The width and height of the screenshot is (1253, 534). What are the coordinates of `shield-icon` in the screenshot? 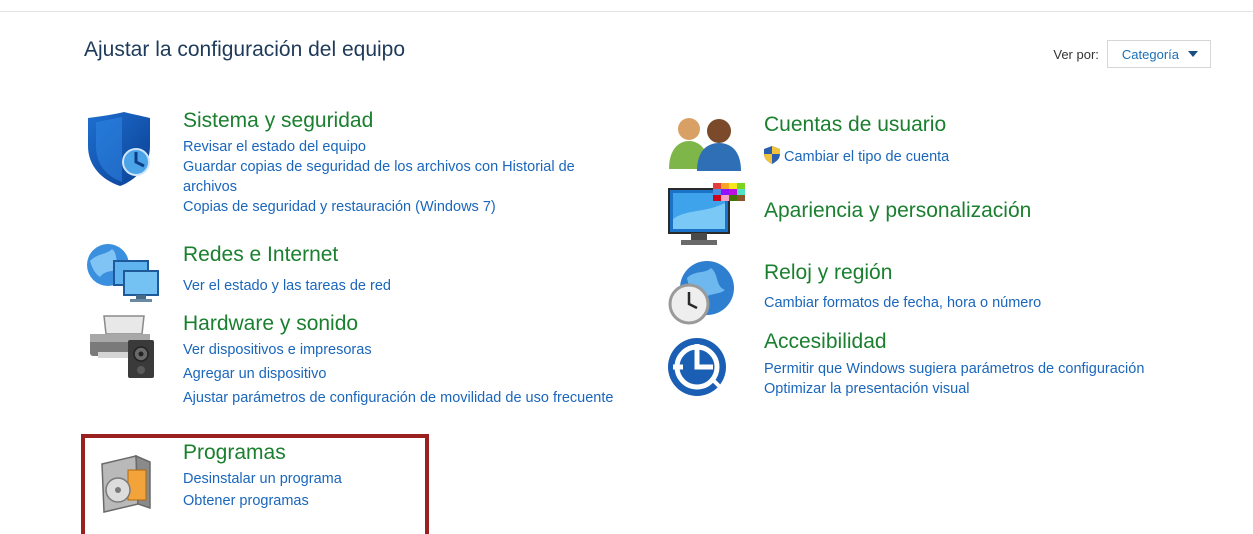 It's located at (119, 149).